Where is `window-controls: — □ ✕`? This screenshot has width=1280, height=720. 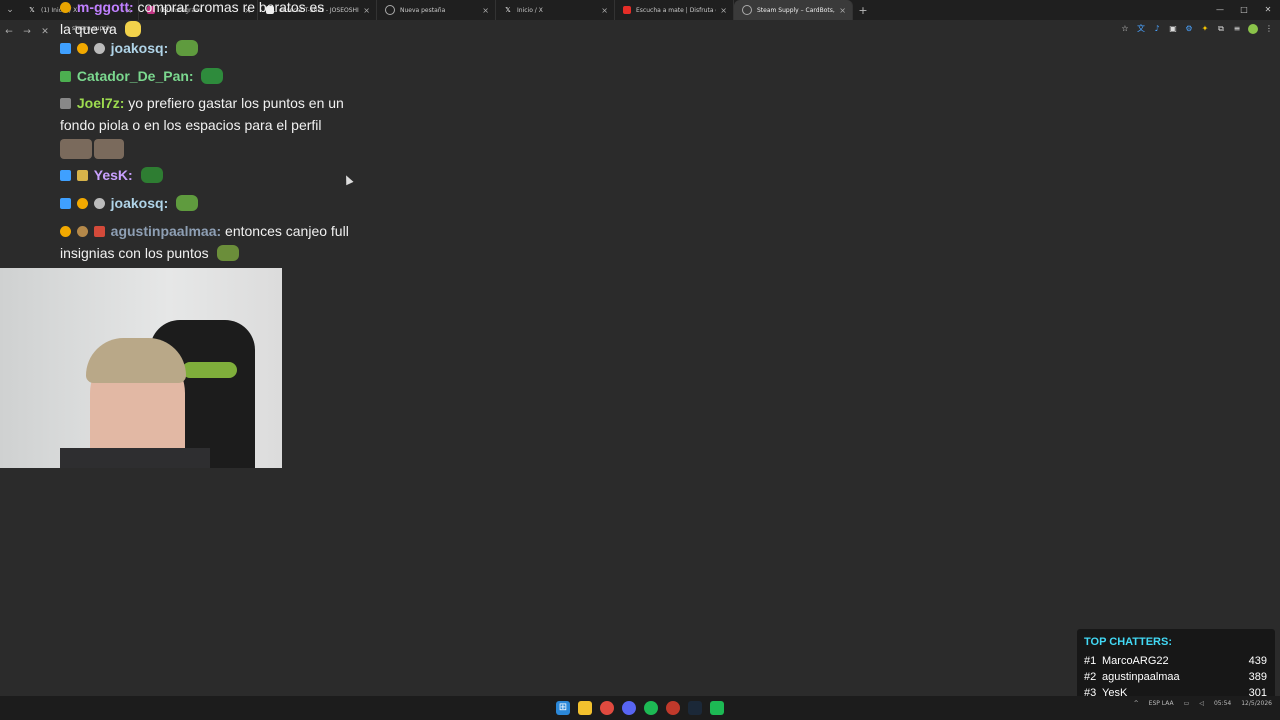 window-controls: — □ ✕ is located at coordinates (1244, 10).